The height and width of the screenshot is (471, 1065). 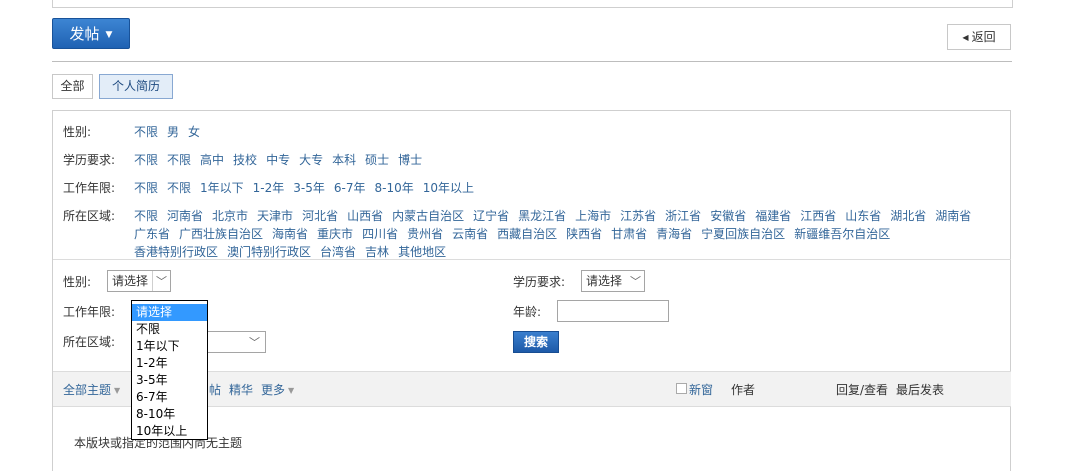 What do you see at coordinates (136, 86) in the screenshot?
I see `tab-resume: 个人简历` at bounding box center [136, 86].